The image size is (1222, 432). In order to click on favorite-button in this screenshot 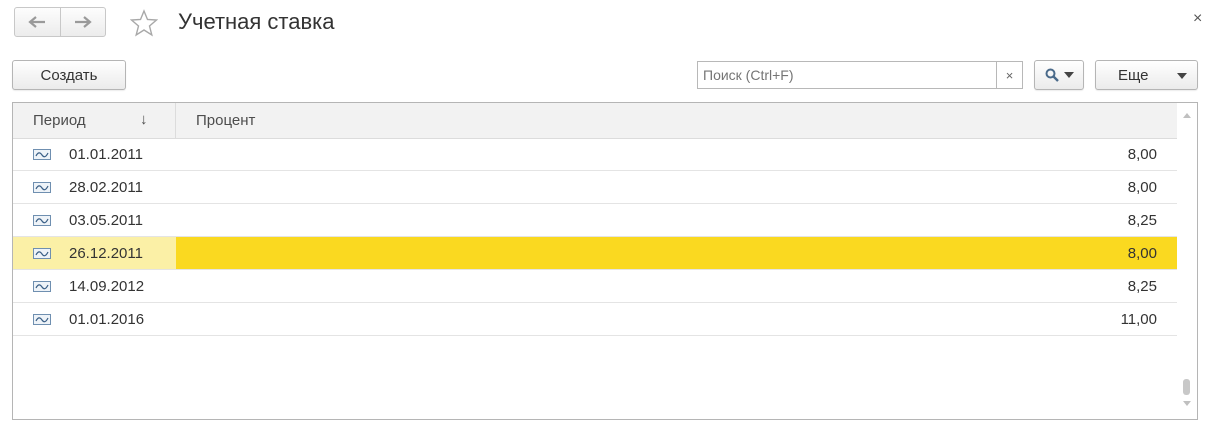, I will do `click(144, 25)`.